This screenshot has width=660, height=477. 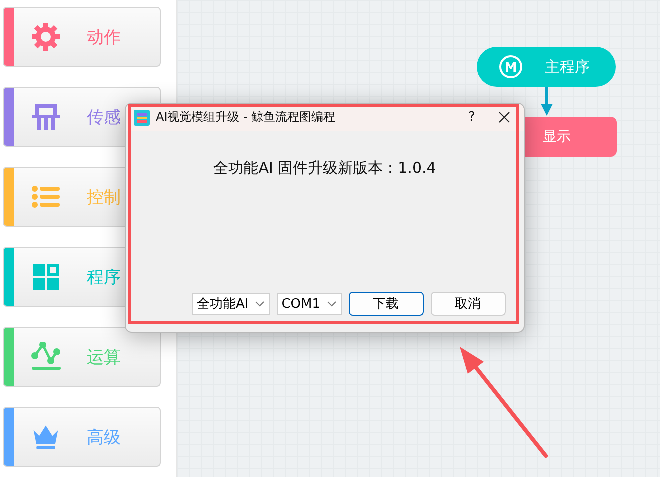 What do you see at coordinates (231, 304) in the screenshot?
I see `dropdown: 全功能AI` at bounding box center [231, 304].